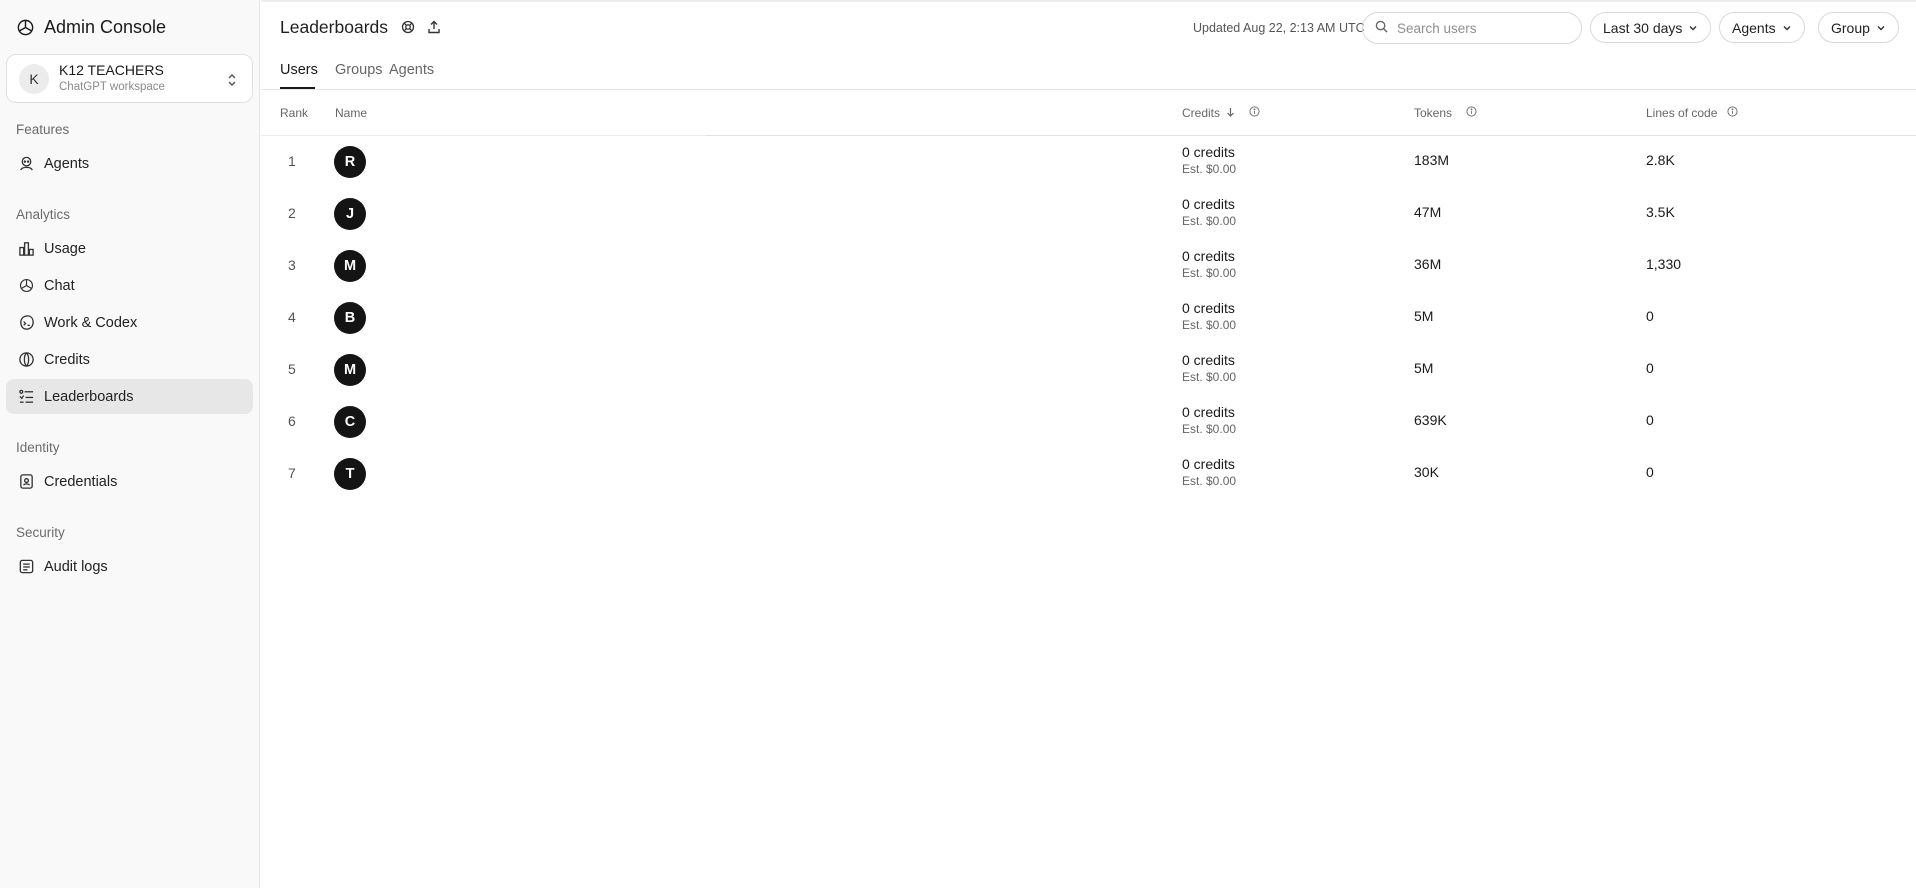 The image size is (1916, 888). What do you see at coordinates (65, 248) in the screenshot?
I see `sidebar-item-label: Usage` at bounding box center [65, 248].